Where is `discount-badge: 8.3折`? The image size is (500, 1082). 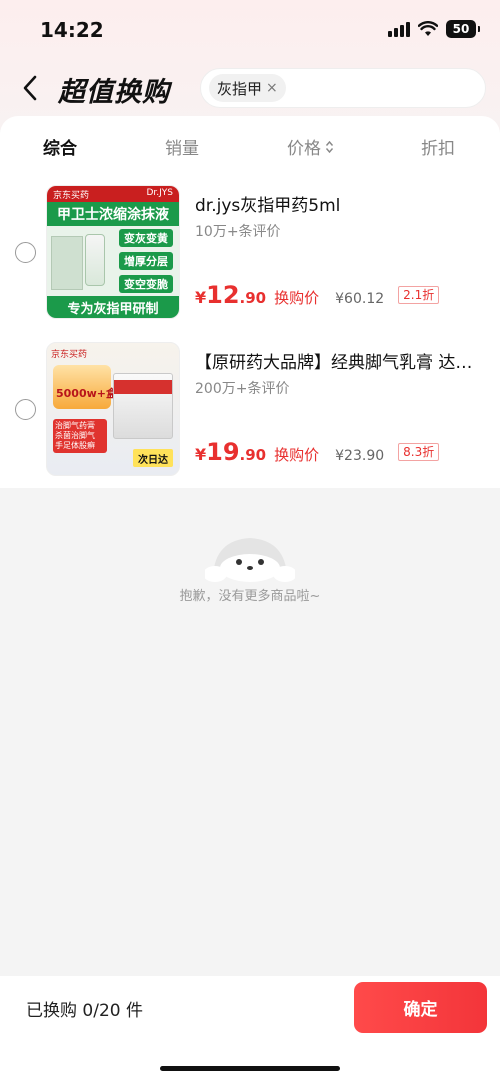
discount-badge: 8.3折 is located at coordinates (419, 452).